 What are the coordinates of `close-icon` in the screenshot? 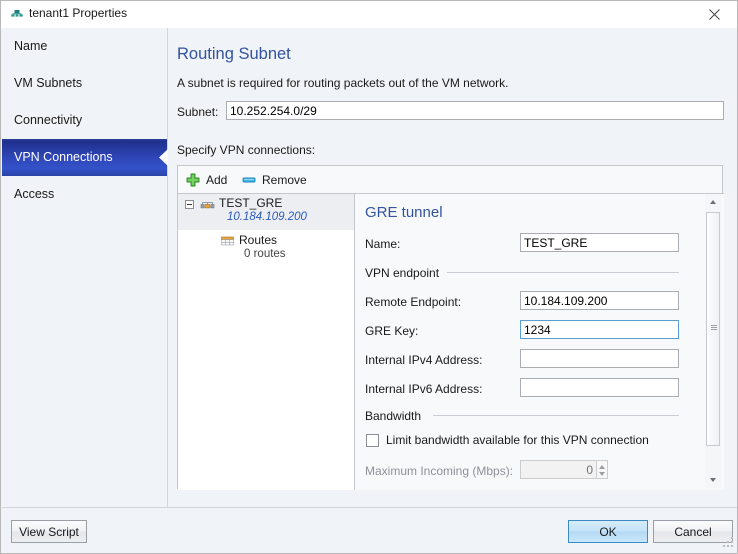 It's located at (714, 14).